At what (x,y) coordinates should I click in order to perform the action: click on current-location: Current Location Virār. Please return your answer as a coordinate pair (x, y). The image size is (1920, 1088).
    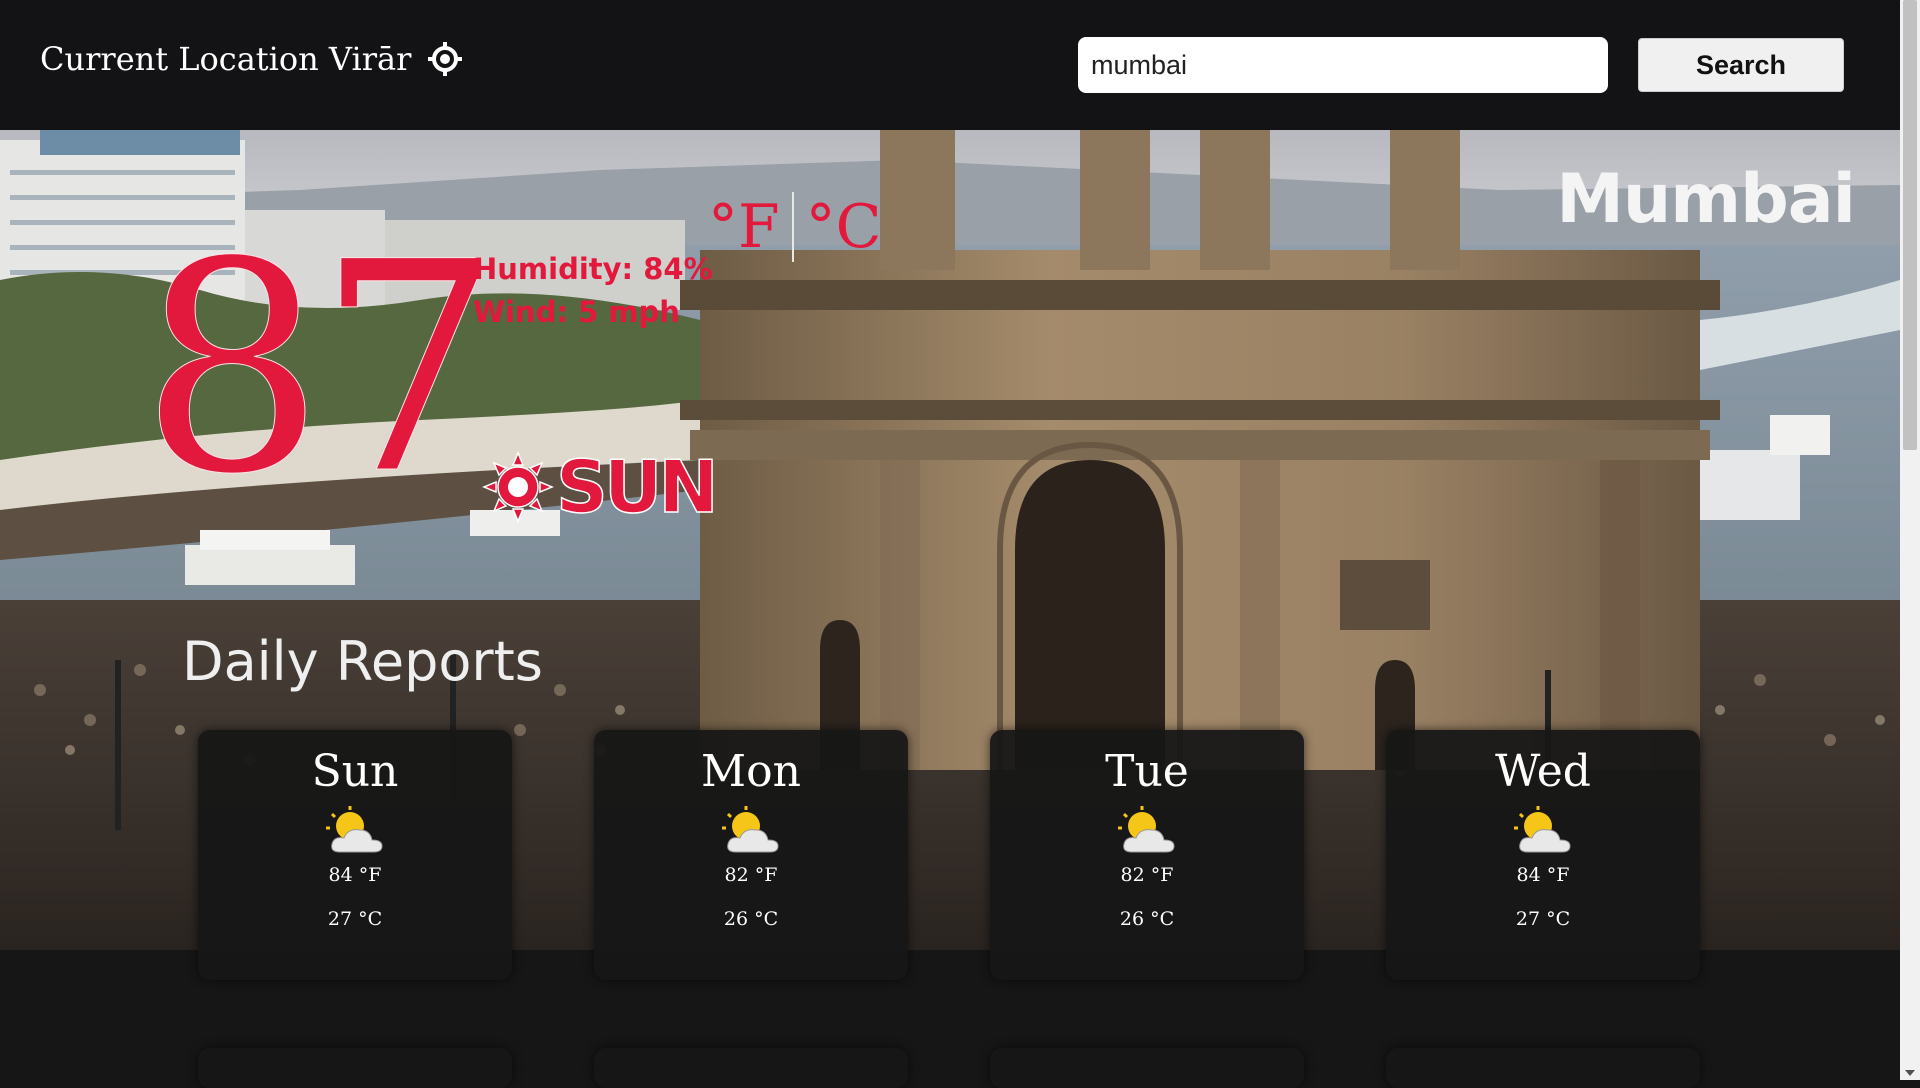
    Looking at the image, I should click on (251, 59).